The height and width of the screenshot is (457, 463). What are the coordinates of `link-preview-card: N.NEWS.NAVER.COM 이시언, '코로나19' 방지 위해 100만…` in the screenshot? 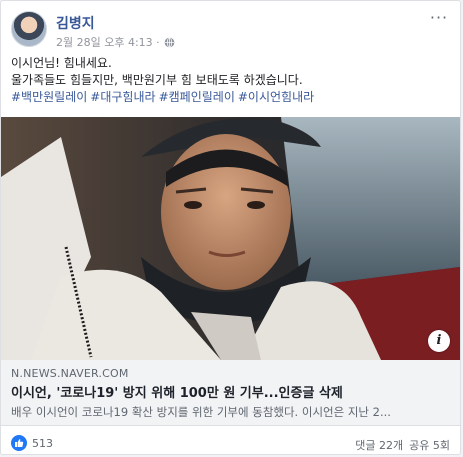 It's located at (230, 393).